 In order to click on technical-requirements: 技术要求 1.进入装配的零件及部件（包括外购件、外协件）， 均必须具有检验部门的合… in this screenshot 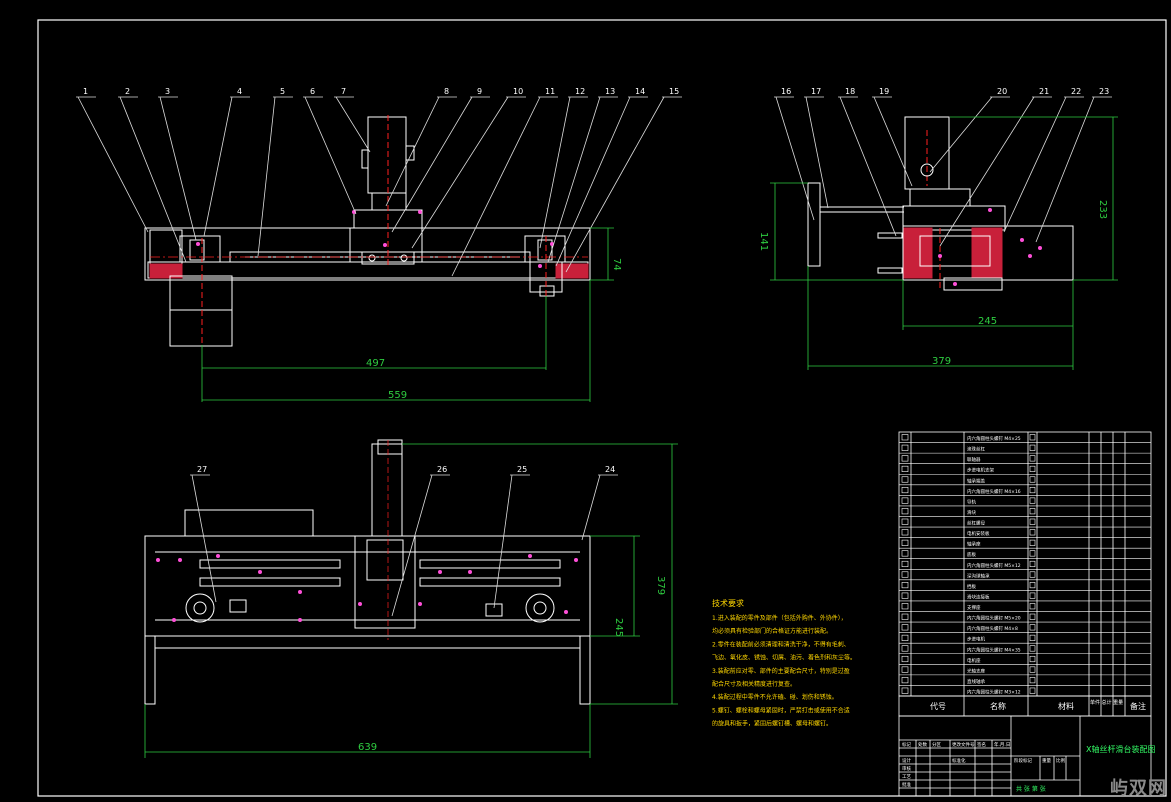, I will do `click(784, 663)`.